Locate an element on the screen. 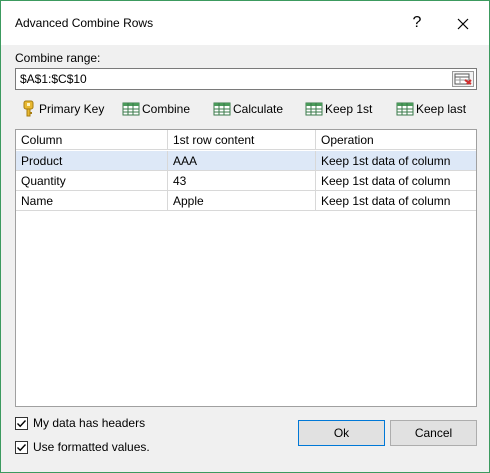 The width and height of the screenshot is (490, 473). range-select-icon is located at coordinates (463, 79).